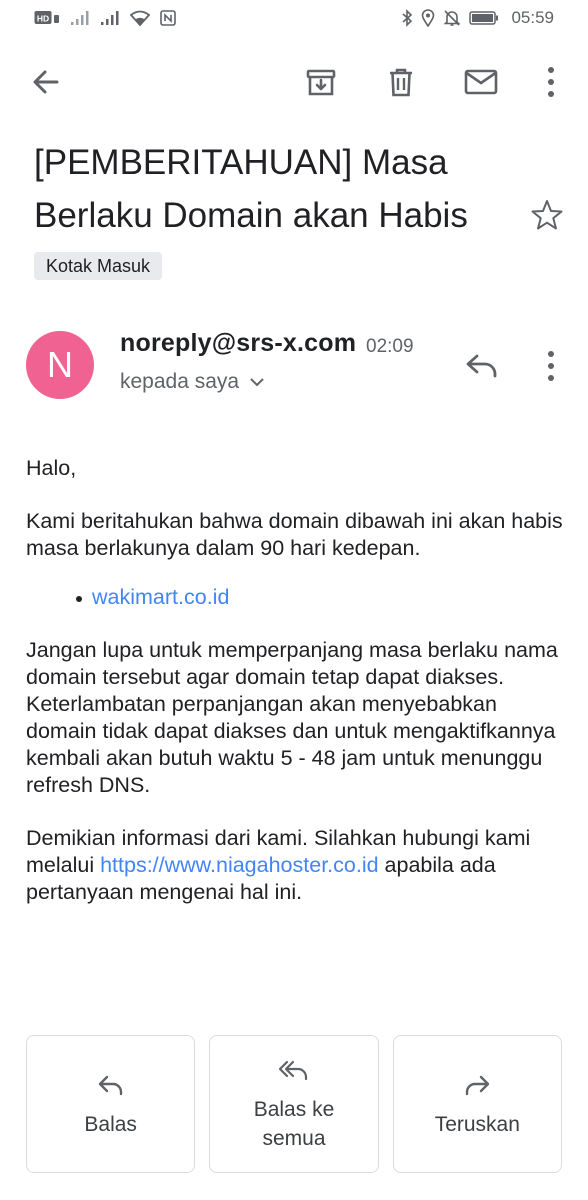 The height and width of the screenshot is (1200, 588). I want to click on chevron-down-icon, so click(257, 382).